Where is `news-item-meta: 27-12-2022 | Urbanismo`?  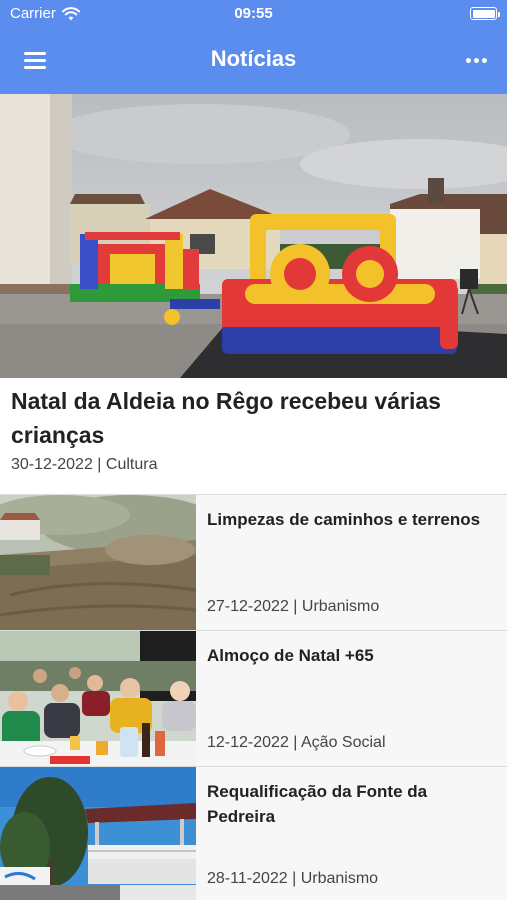
news-item-meta: 27-12-2022 | Urbanismo is located at coordinates (293, 606).